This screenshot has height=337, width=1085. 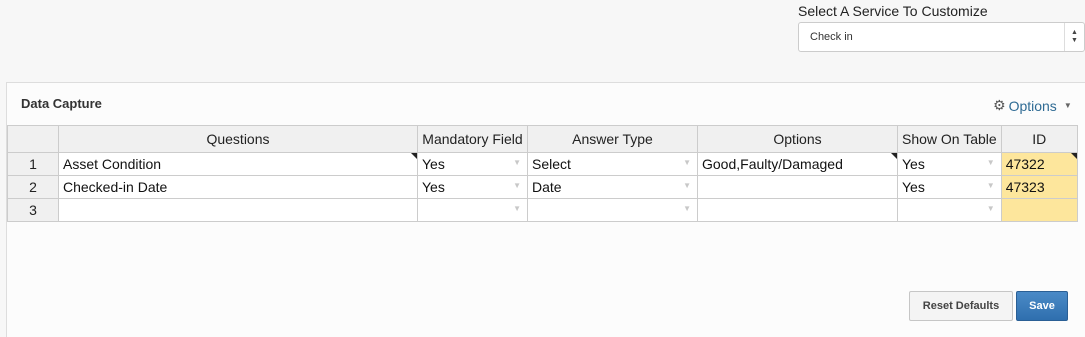 I want to click on question-cell: Asset Condition, so click(x=238, y=164).